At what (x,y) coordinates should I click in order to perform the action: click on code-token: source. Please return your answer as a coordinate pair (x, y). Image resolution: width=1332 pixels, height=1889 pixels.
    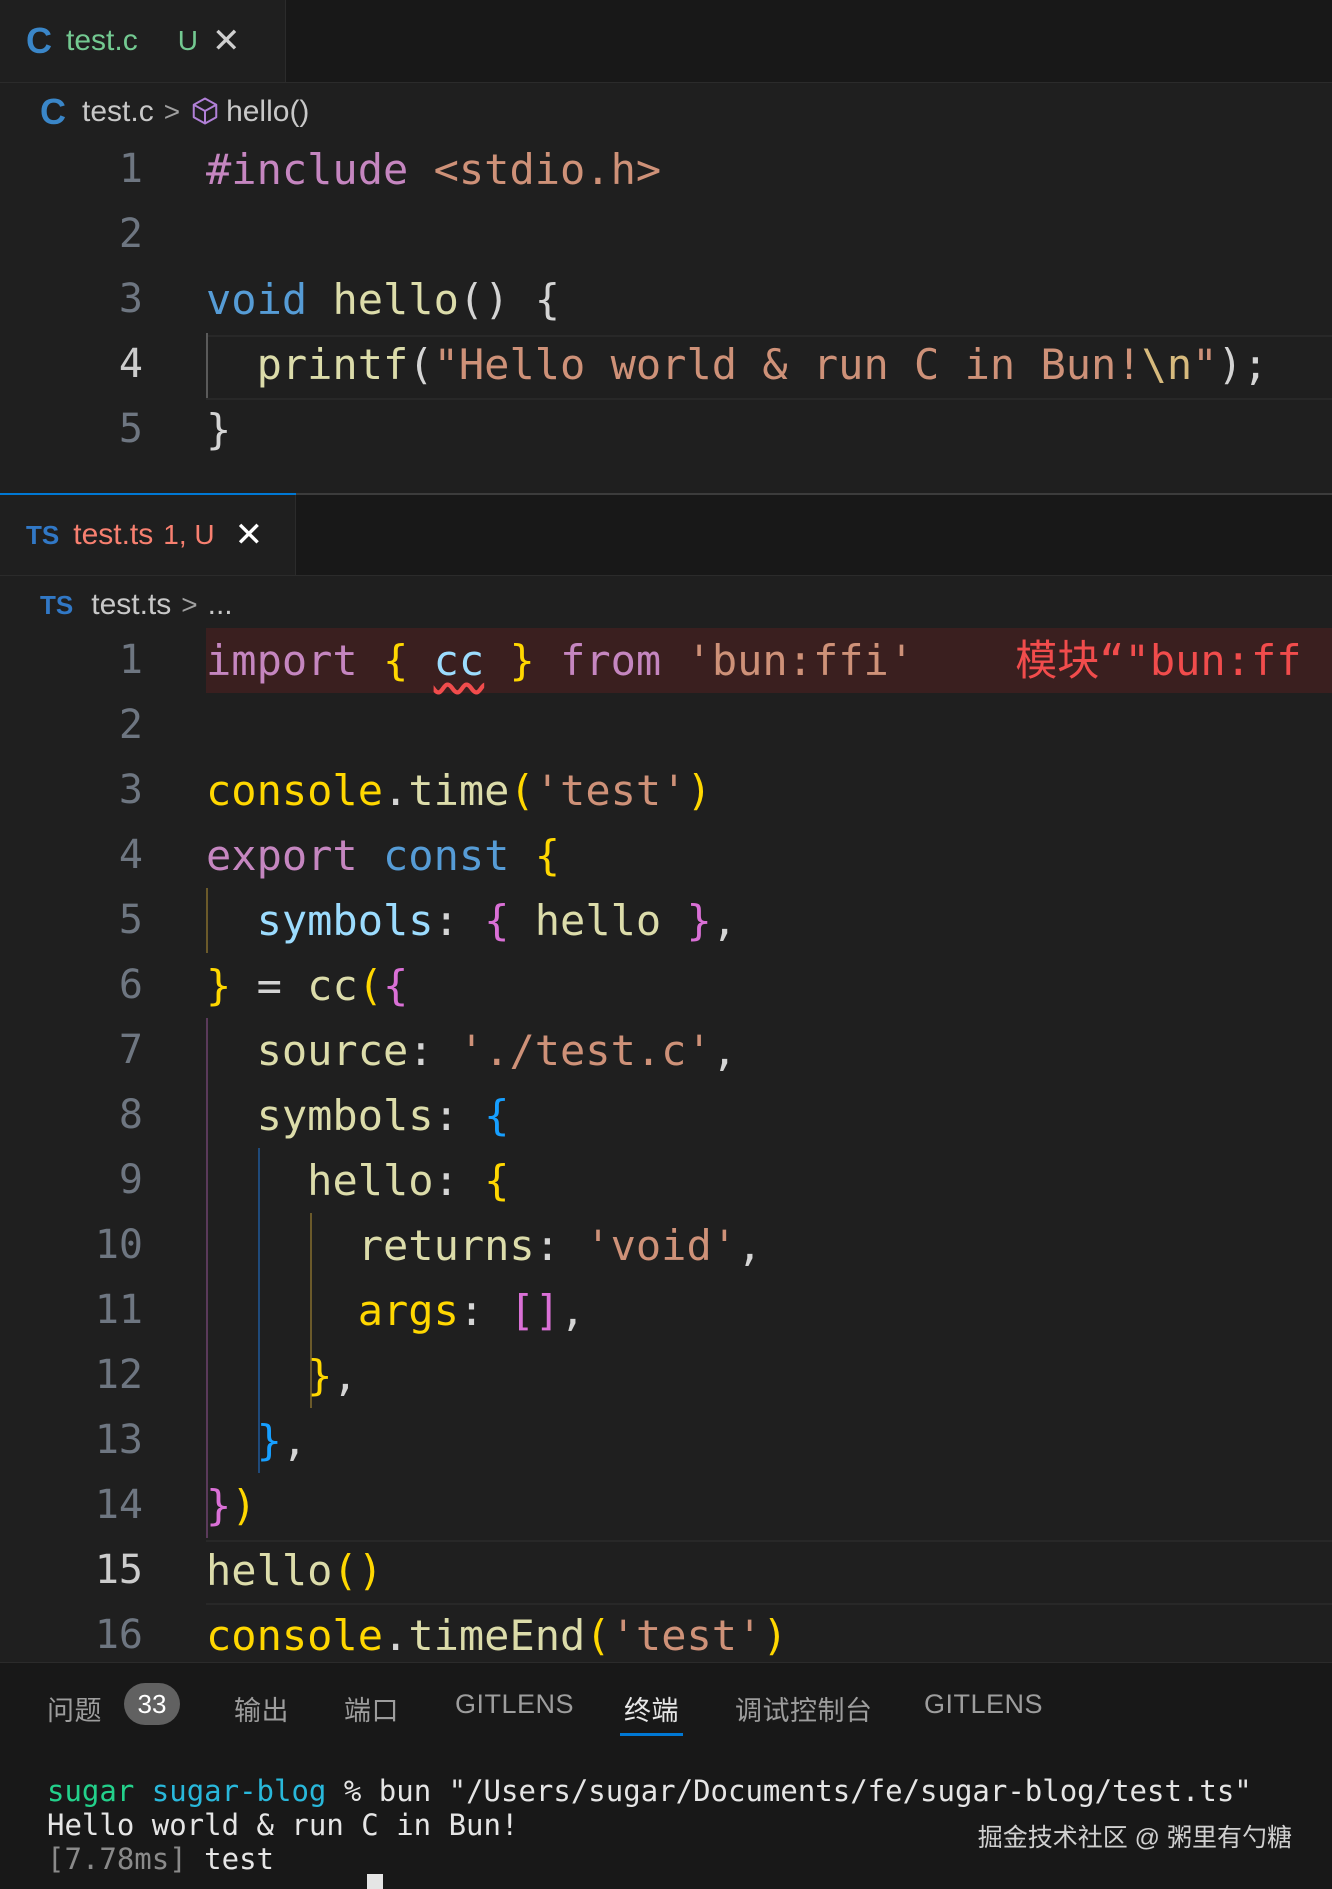
    Looking at the image, I should click on (332, 1050).